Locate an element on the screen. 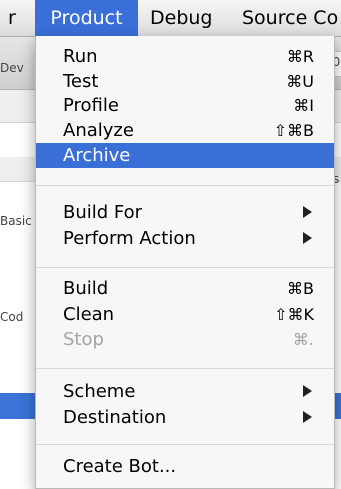 The width and height of the screenshot is (341, 489). menubar-item-debug: Debug is located at coordinates (181, 18).